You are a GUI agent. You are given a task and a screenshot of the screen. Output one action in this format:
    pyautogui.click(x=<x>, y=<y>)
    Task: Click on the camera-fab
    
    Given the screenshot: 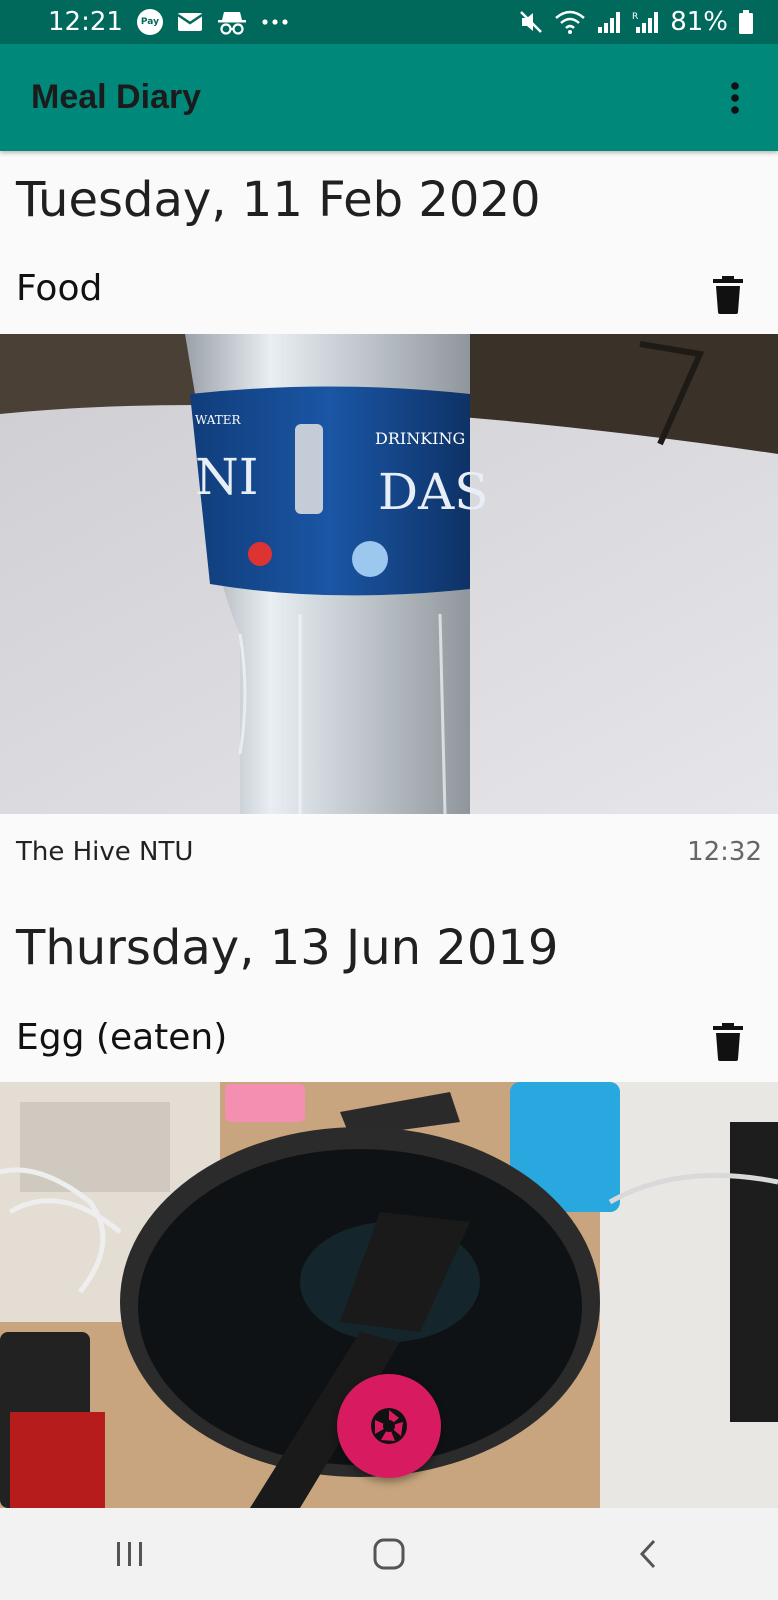 What is the action you would take?
    pyautogui.click(x=389, y=1426)
    